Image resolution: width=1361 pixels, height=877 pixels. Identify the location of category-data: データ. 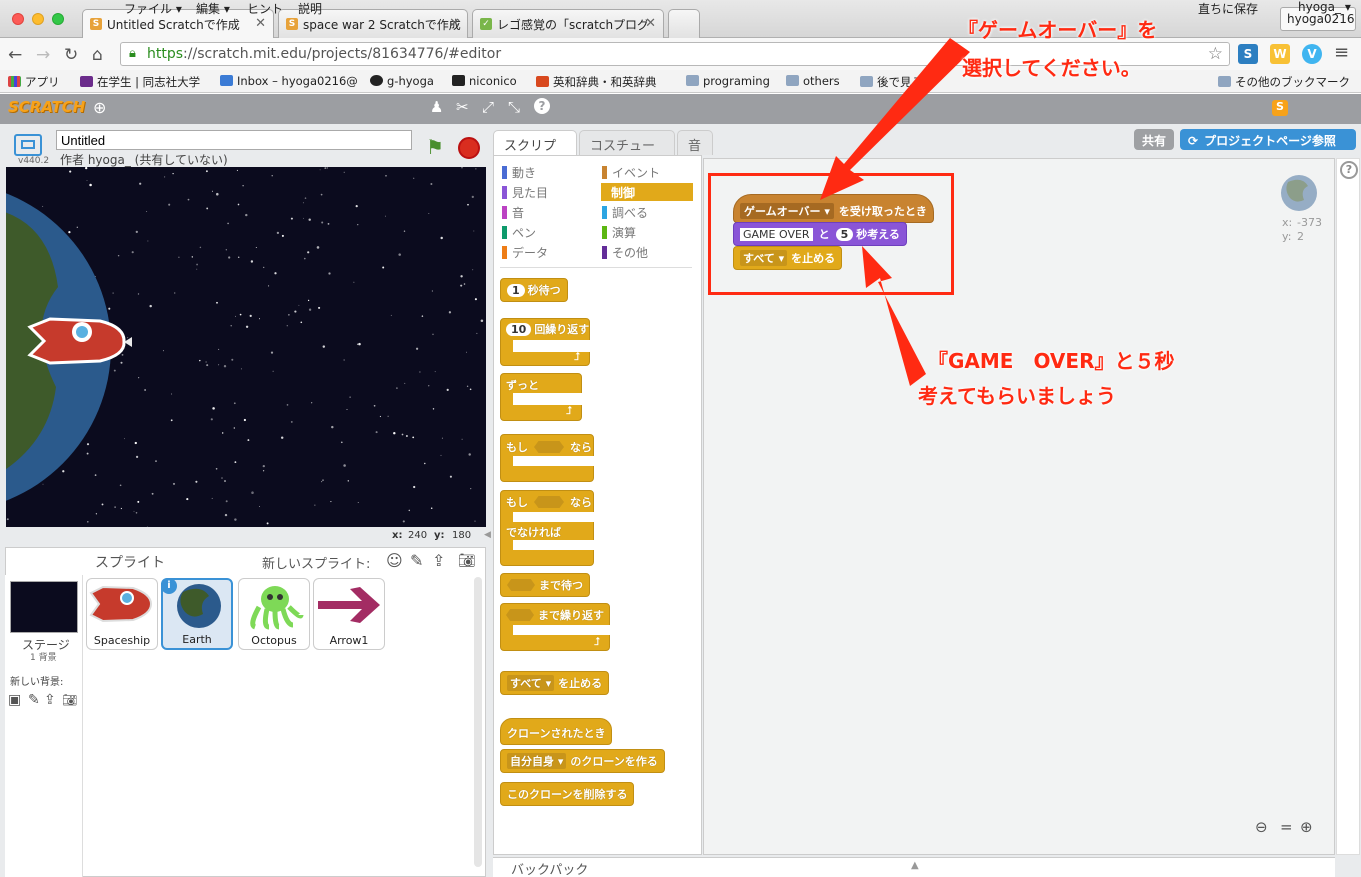
(525, 252).